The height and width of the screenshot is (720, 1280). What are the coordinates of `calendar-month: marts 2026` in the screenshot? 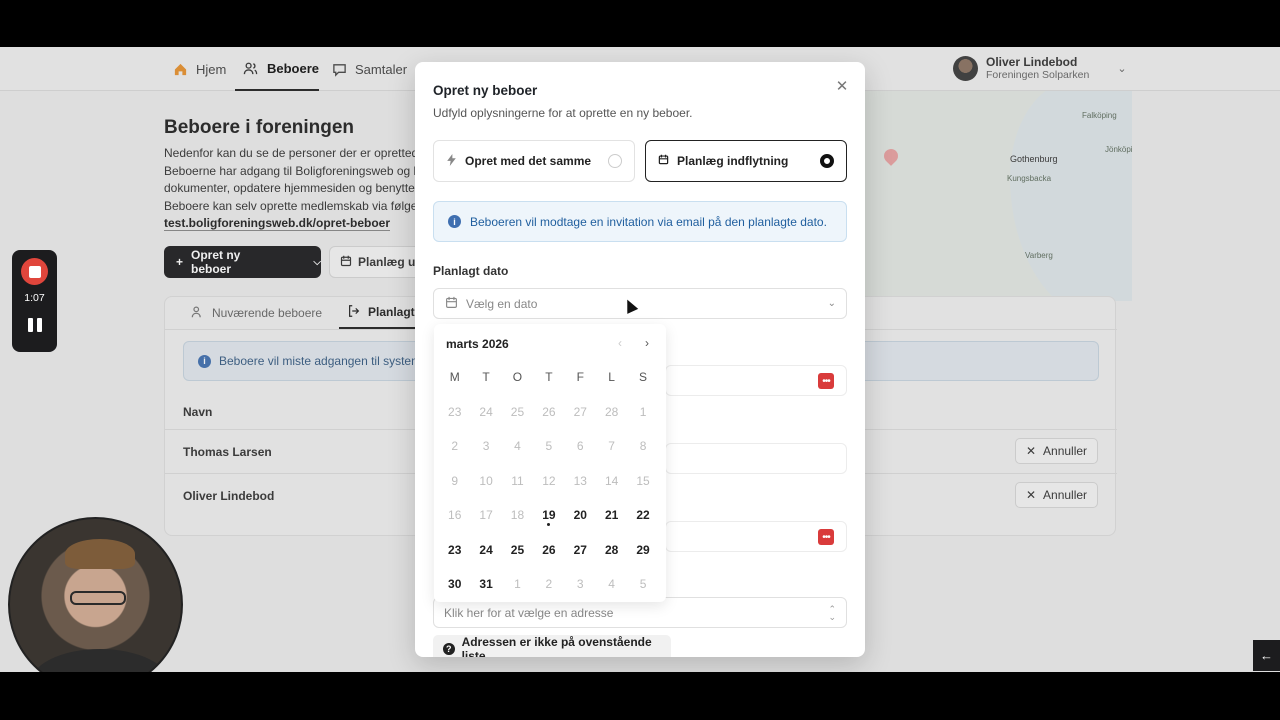 It's located at (477, 344).